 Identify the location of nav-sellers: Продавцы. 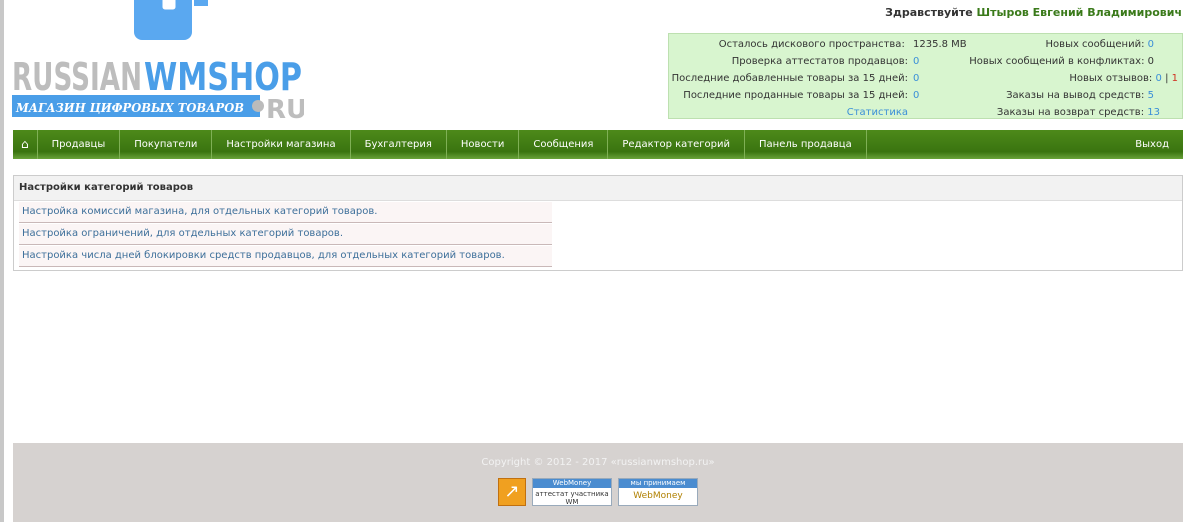
(79, 144).